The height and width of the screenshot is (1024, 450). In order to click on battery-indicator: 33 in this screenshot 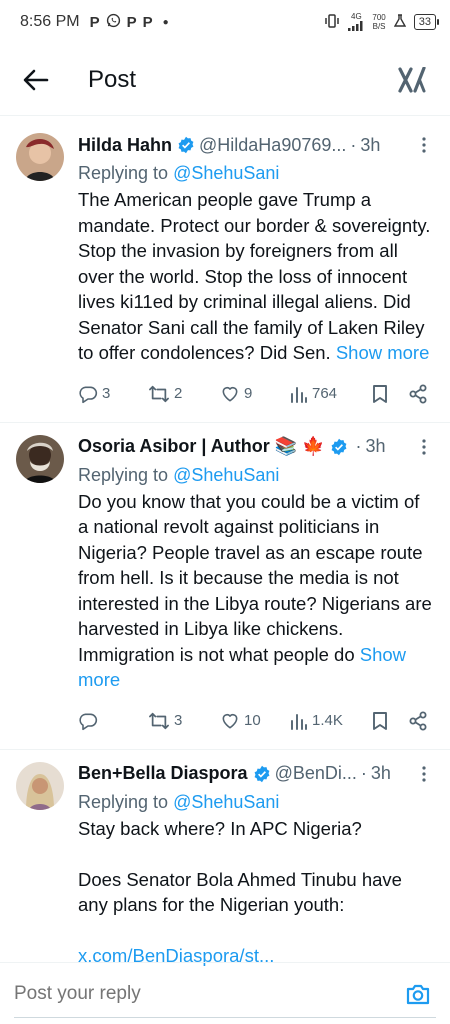, I will do `click(426, 22)`.